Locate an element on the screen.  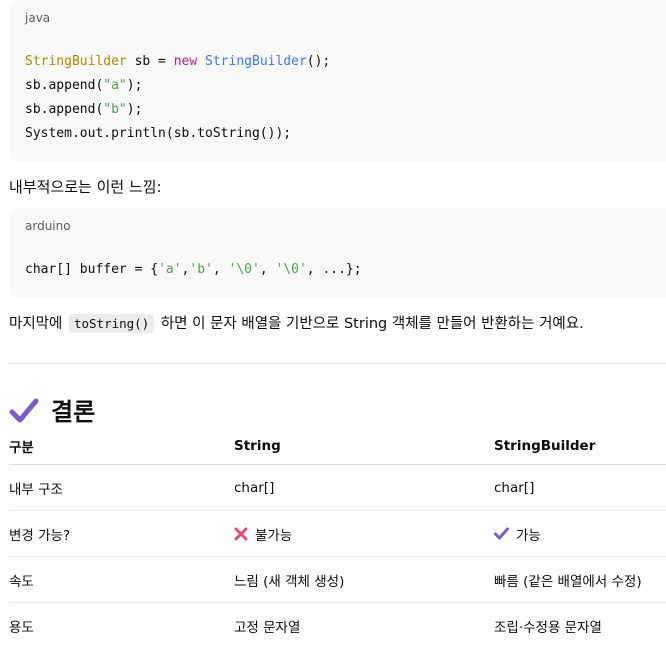
section-heading-text: 결론 is located at coordinates (73, 412).